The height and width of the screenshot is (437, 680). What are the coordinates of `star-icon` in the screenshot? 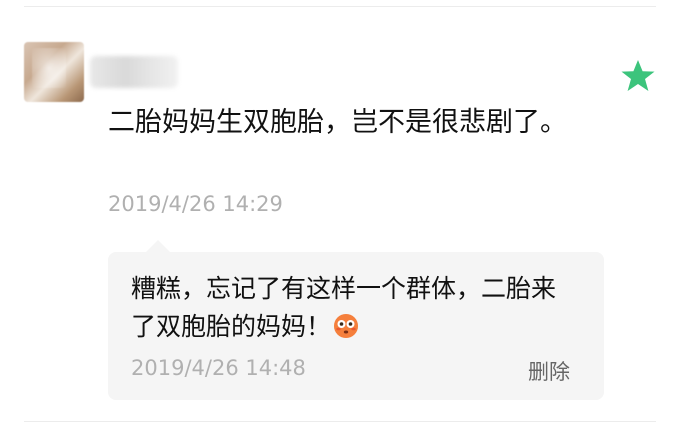 It's located at (638, 76).